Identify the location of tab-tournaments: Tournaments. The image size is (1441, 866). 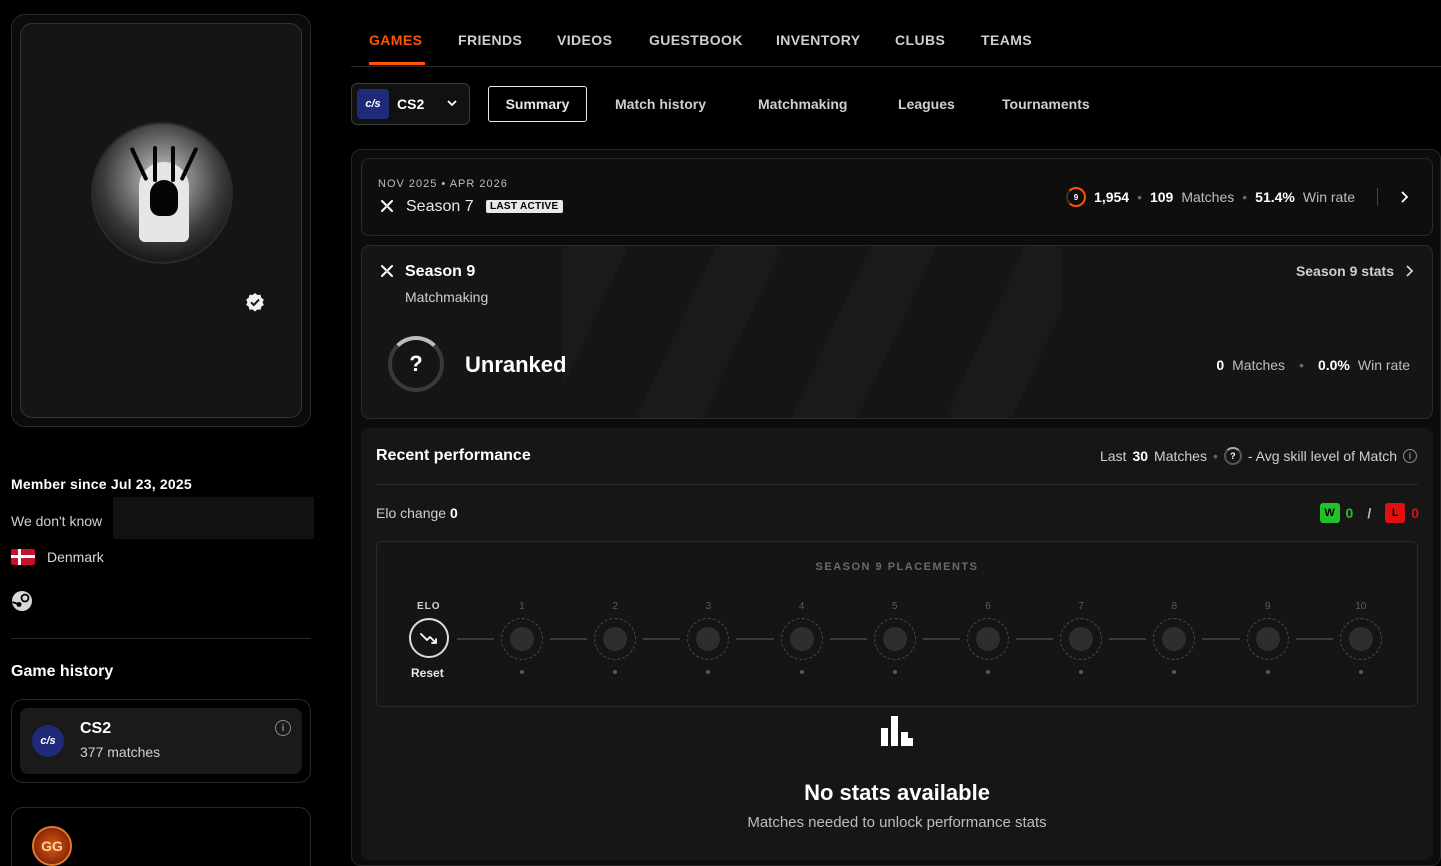
(1046, 104).